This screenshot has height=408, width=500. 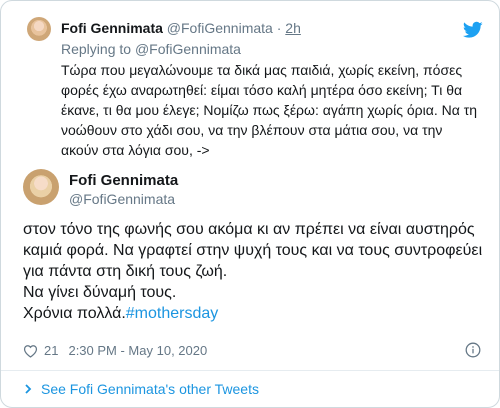 What do you see at coordinates (137, 350) in the screenshot?
I see `tweet-timestamp: 2:30 PM - May 10, 2020` at bounding box center [137, 350].